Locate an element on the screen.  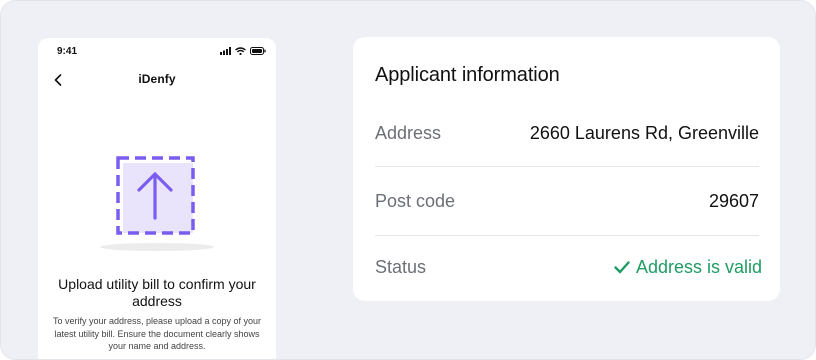
signal-icon is located at coordinates (225, 51).